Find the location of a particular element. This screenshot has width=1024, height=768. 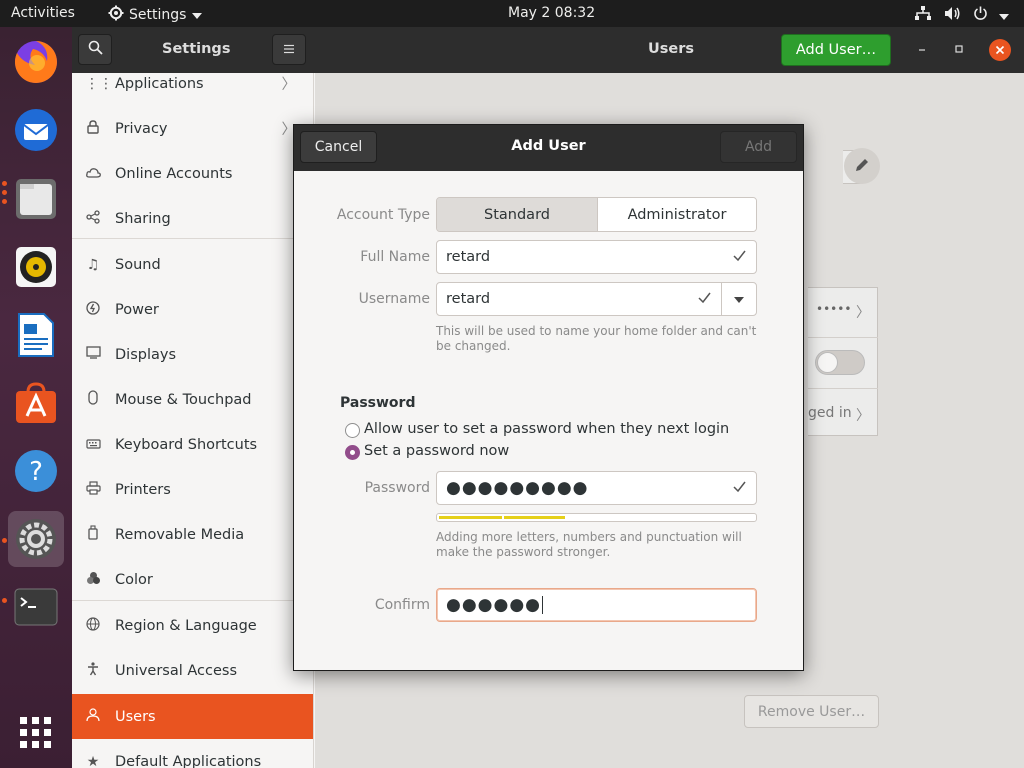

keyboard-icon is located at coordinates (93, 445).